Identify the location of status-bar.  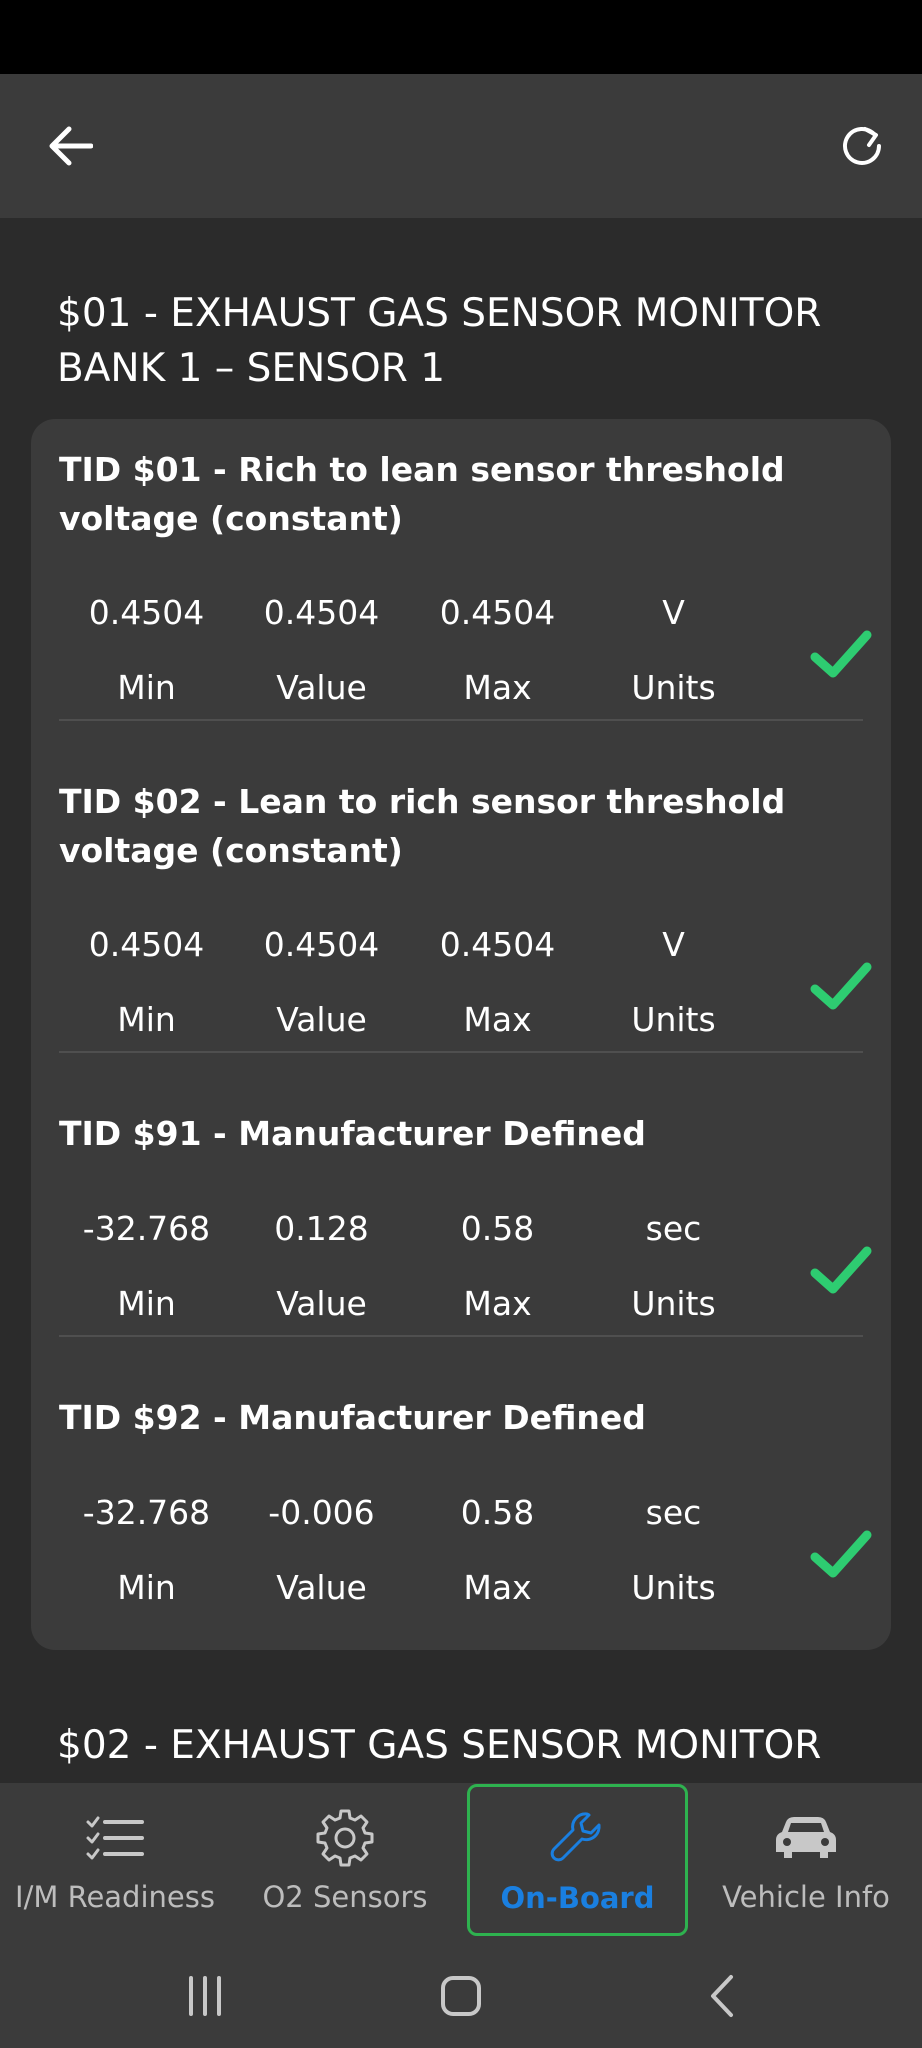
(461, 37).